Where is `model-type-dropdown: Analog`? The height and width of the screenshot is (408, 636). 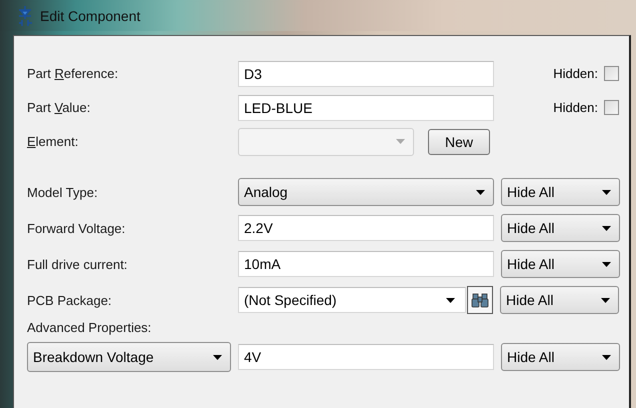
model-type-dropdown: Analog is located at coordinates (366, 192).